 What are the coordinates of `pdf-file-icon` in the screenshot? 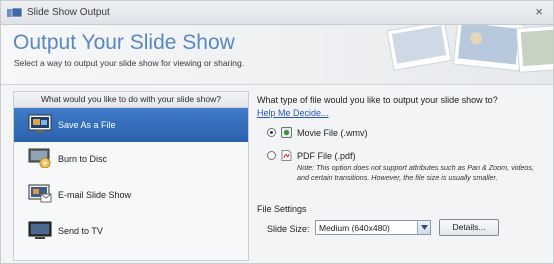 It's located at (286, 155).